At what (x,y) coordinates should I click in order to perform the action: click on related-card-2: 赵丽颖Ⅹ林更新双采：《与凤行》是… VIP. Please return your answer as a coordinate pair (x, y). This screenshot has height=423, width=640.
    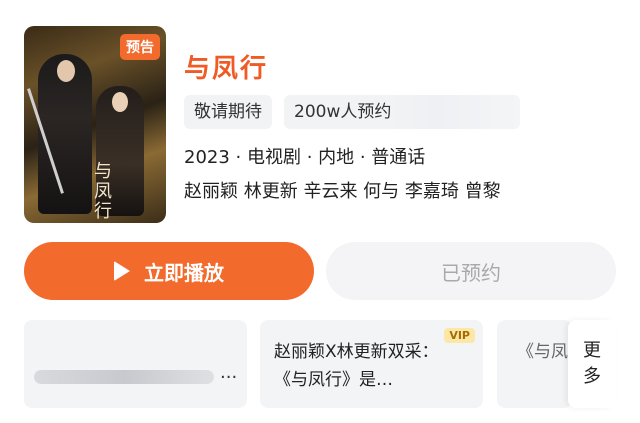
    Looking at the image, I should click on (371, 364).